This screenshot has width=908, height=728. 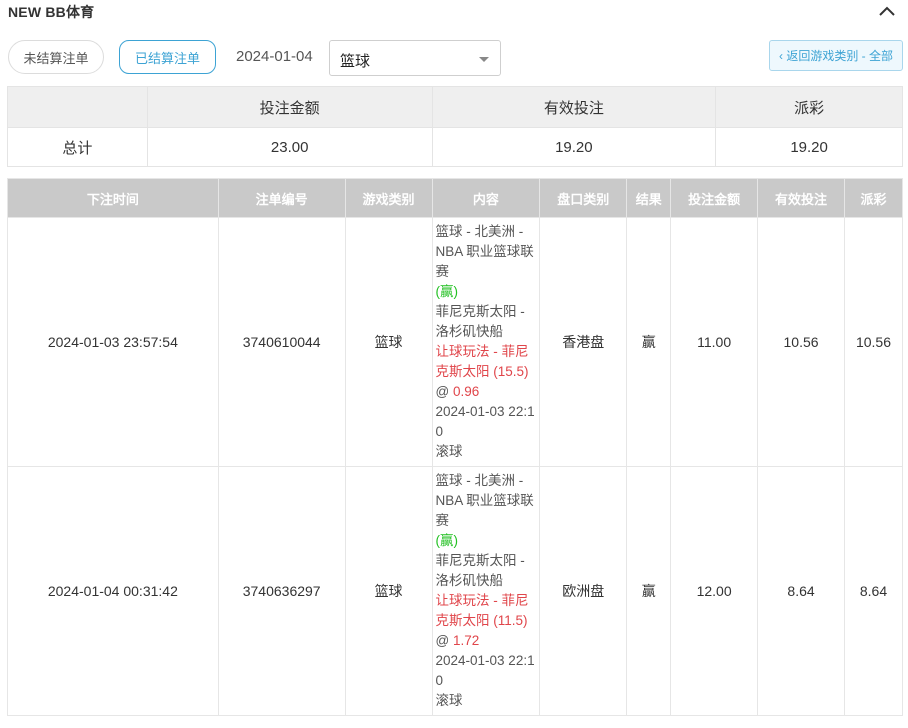 I want to click on caret-down-icon, so click(x=484, y=59).